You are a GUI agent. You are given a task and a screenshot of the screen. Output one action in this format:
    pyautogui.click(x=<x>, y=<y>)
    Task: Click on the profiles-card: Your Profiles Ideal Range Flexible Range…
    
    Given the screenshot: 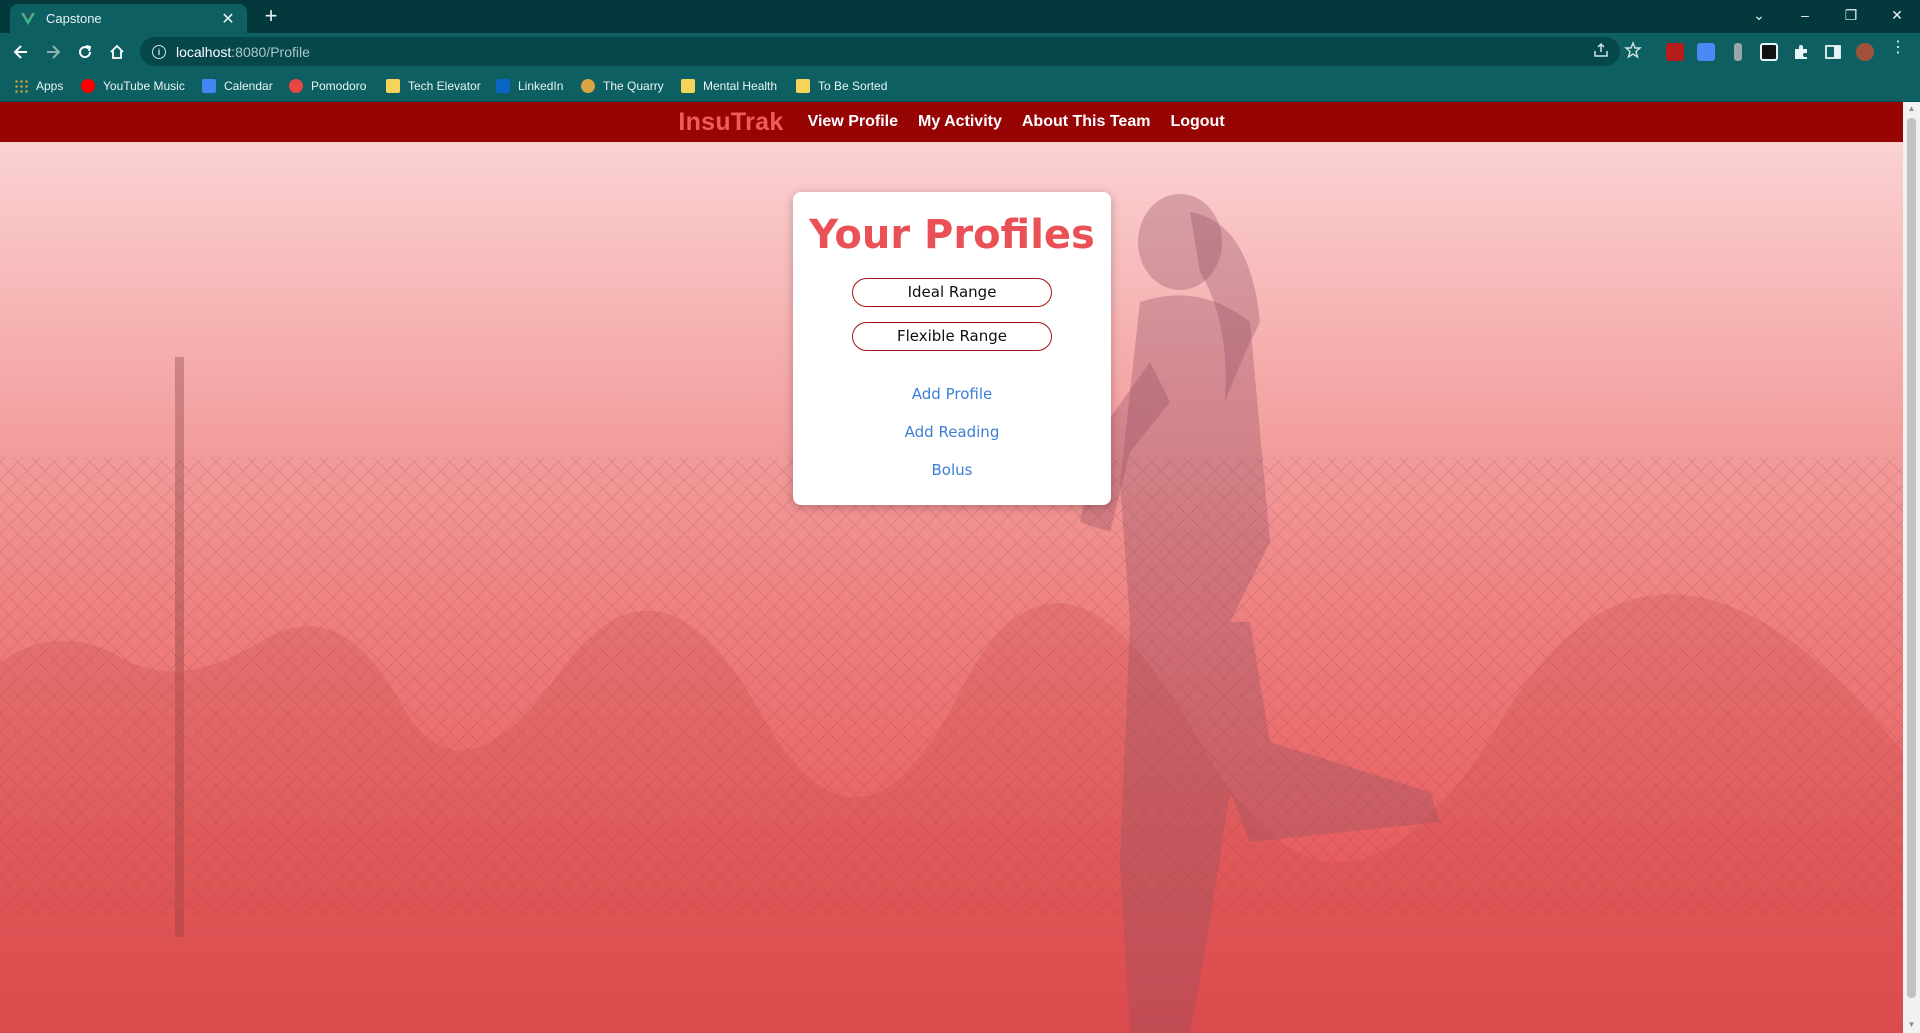 What is the action you would take?
    pyautogui.click(x=952, y=348)
    